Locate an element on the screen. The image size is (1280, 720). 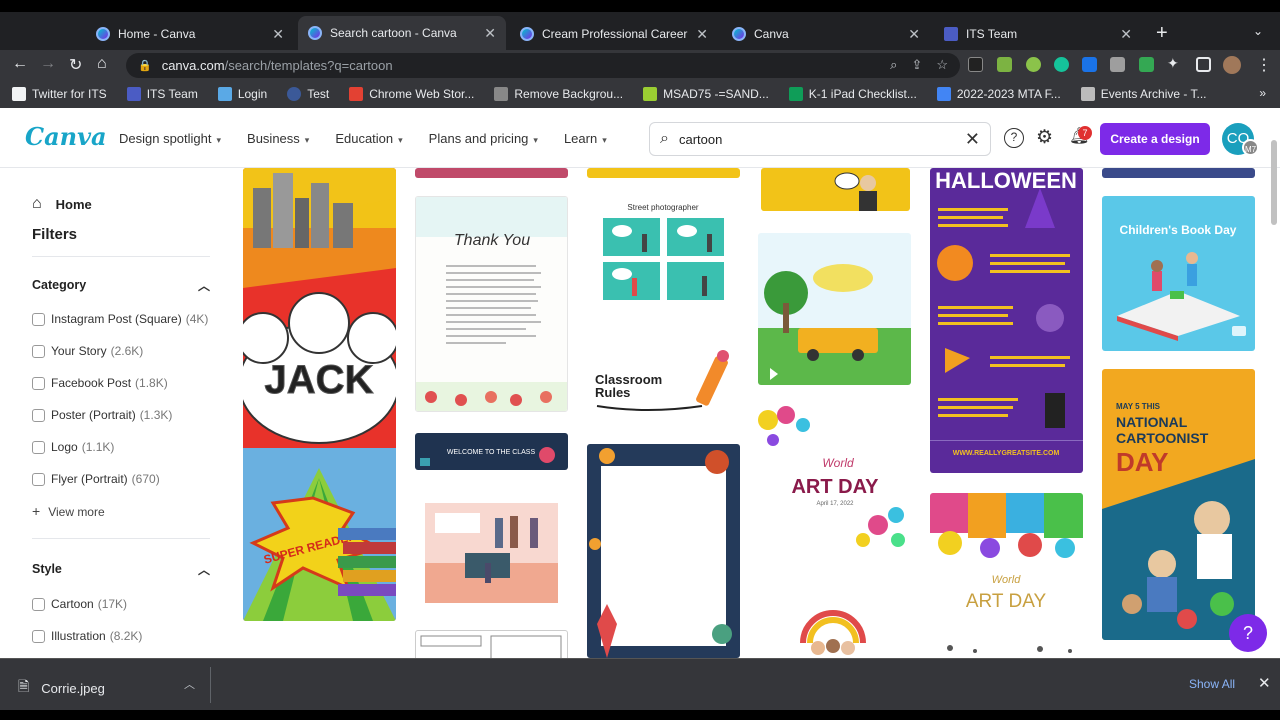
template-card-school-bus is located at coordinates (834, 309).